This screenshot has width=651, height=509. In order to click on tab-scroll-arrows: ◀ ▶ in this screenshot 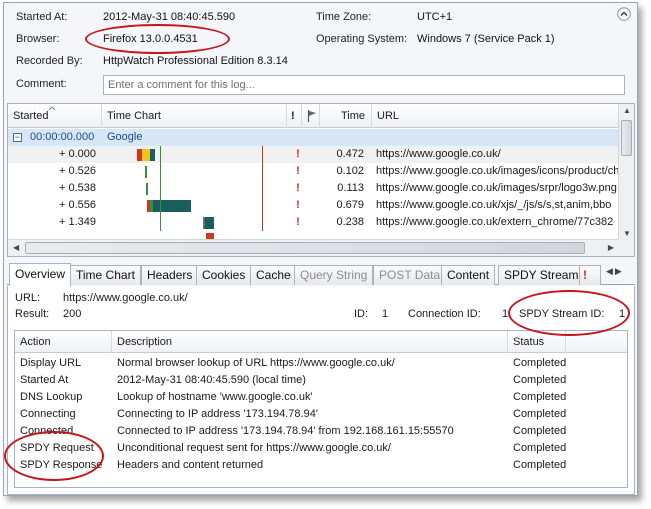, I will do `click(618, 274)`.